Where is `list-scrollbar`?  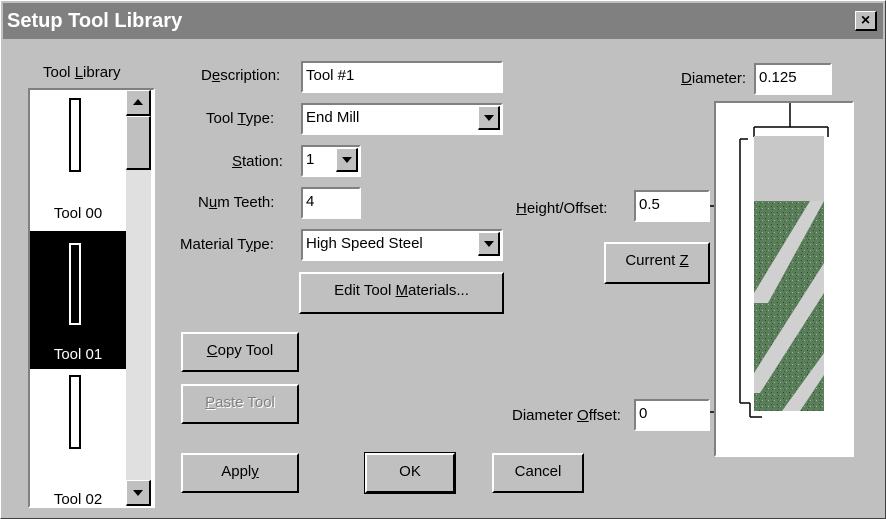
list-scrollbar is located at coordinates (138, 298).